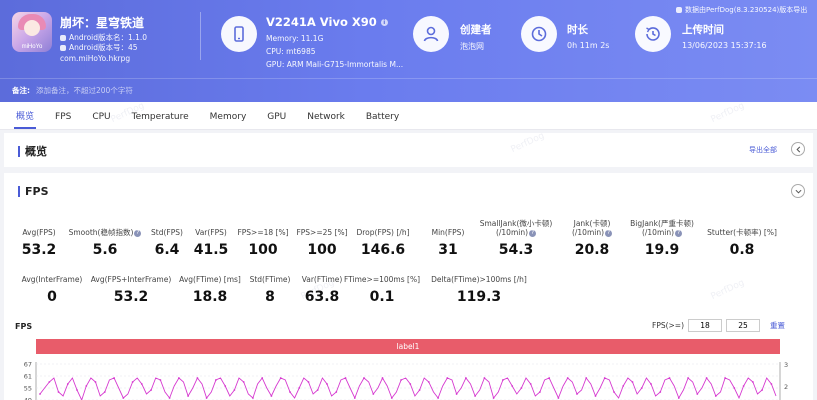 This screenshot has width=817, height=400. I want to click on collapse-button, so click(798, 149).